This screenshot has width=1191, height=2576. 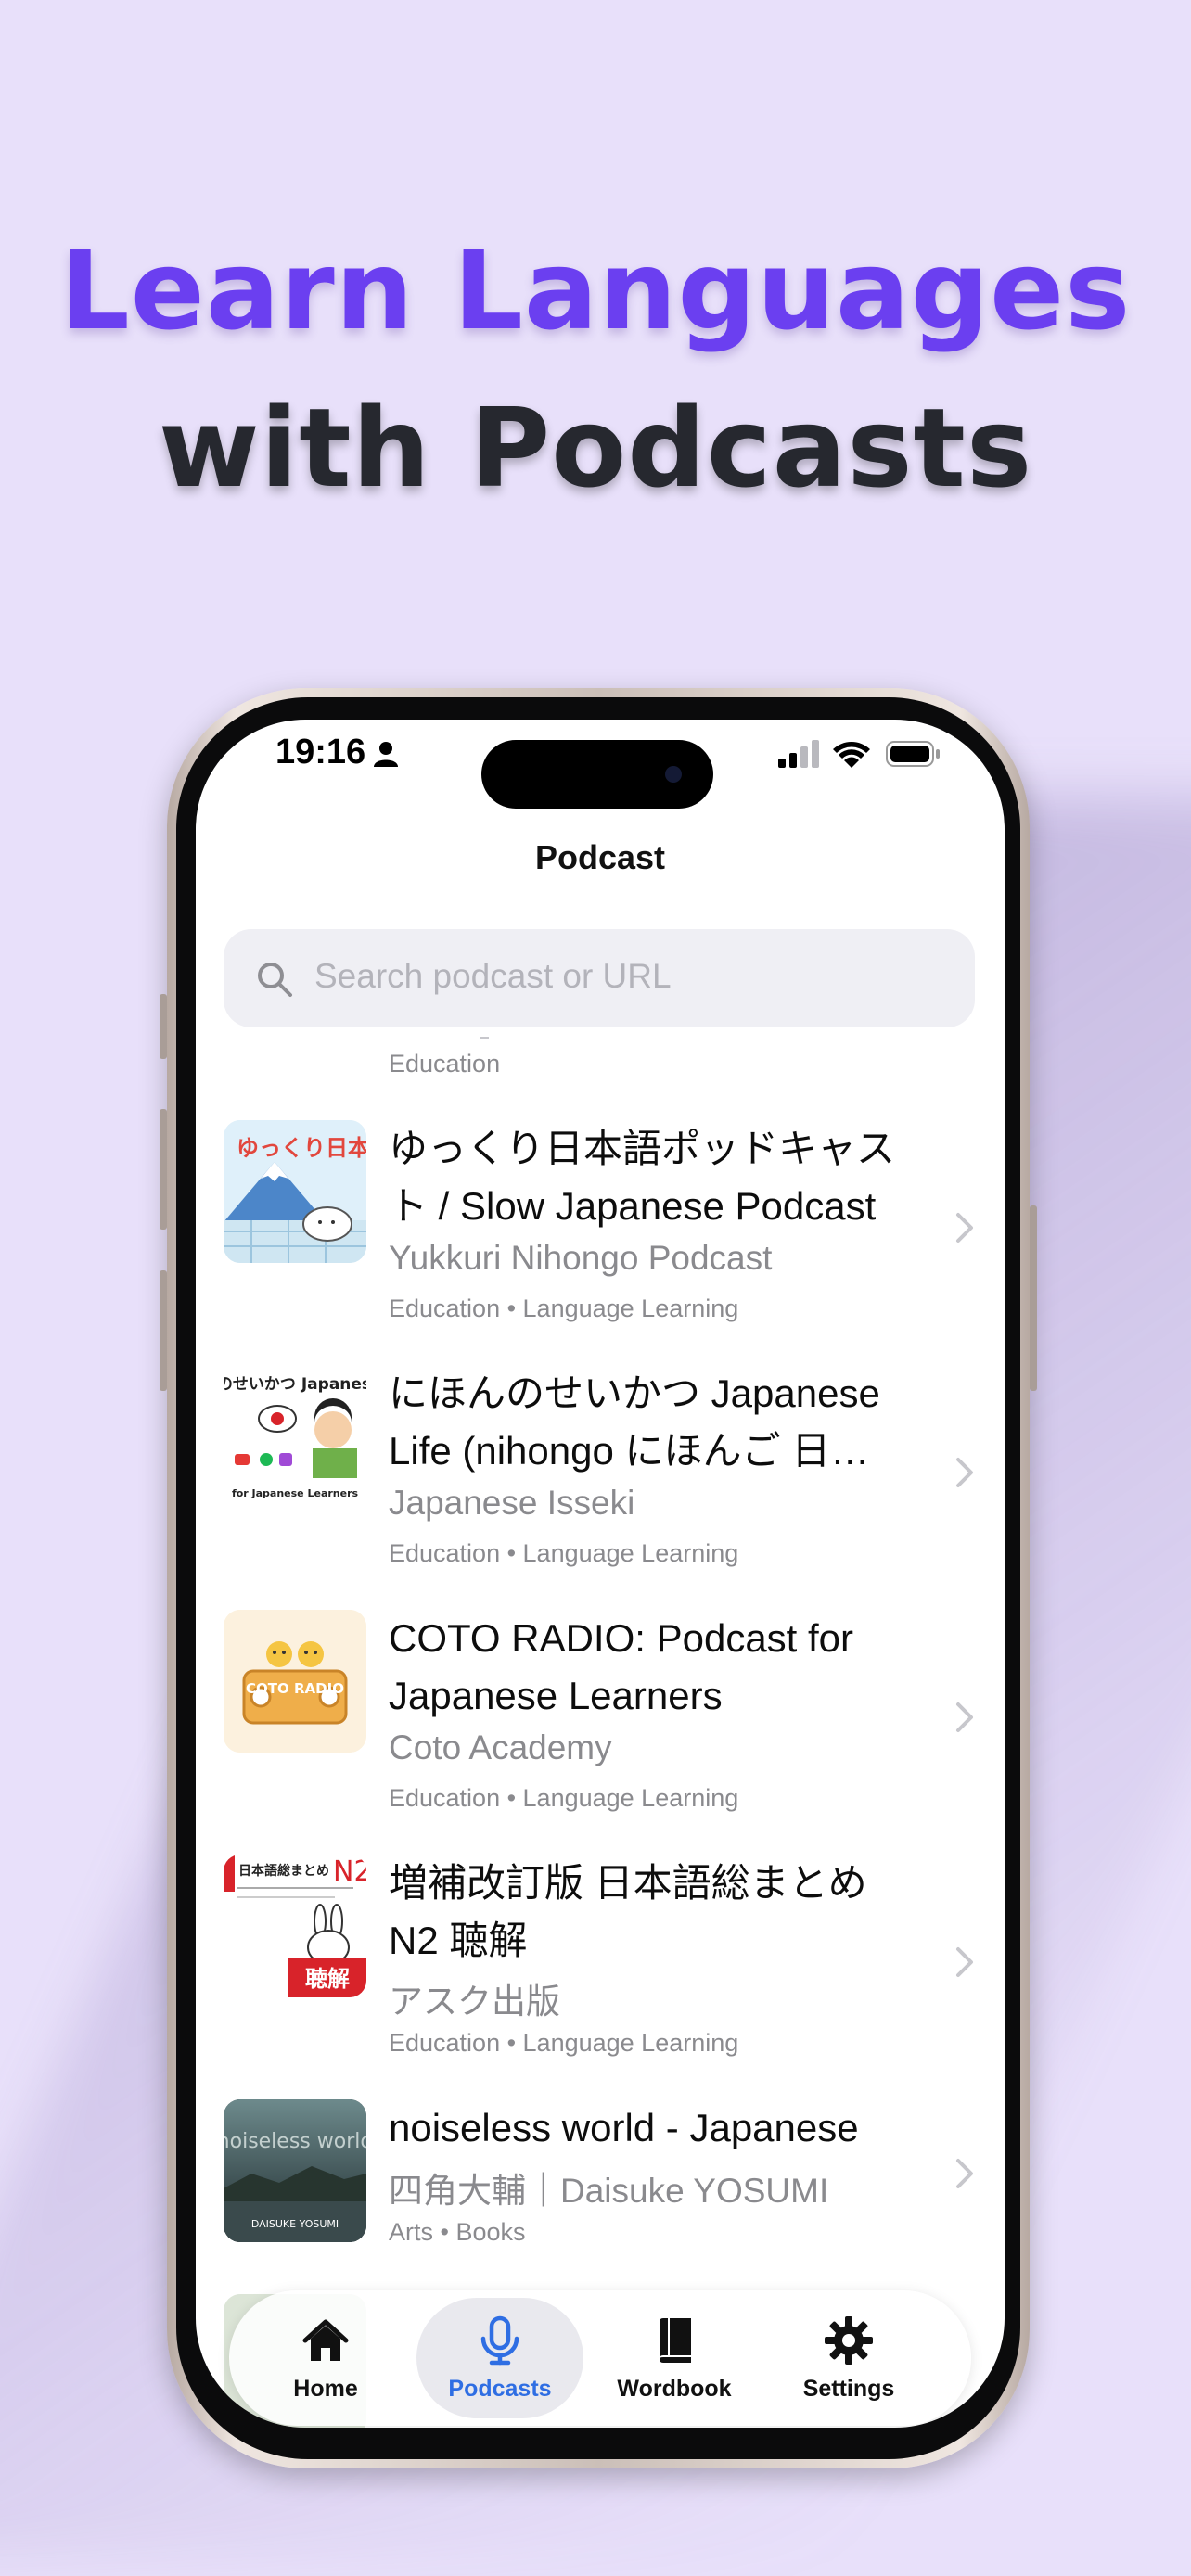 What do you see at coordinates (609, 2191) in the screenshot?
I see `podcast-author: 四角大輔｜Daisuke YOSUMI` at bounding box center [609, 2191].